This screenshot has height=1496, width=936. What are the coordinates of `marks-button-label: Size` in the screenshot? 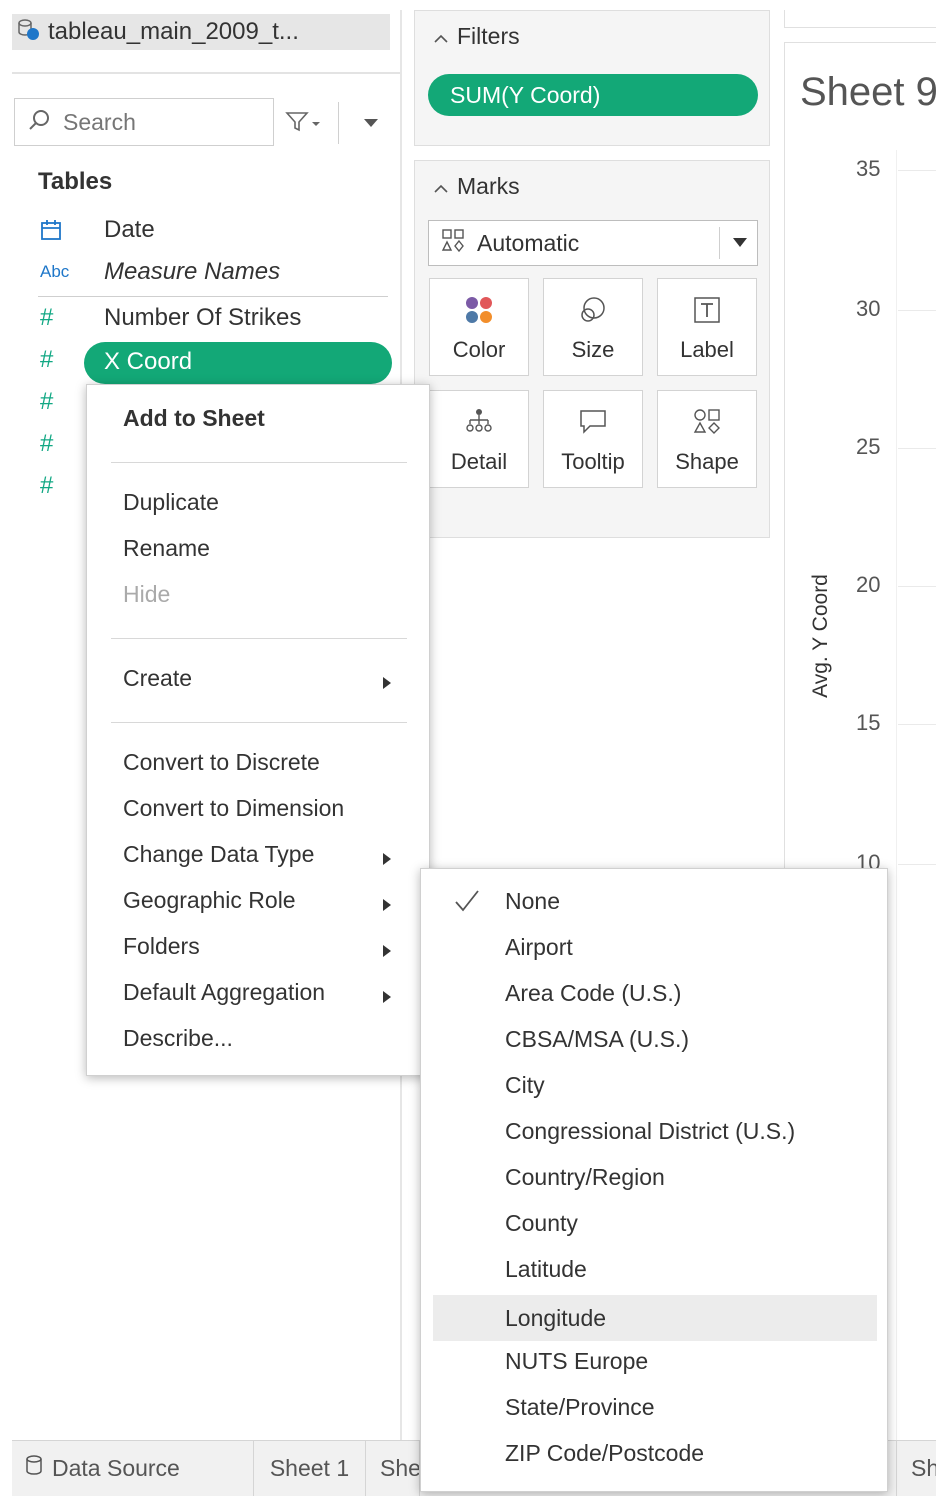 It's located at (593, 349).